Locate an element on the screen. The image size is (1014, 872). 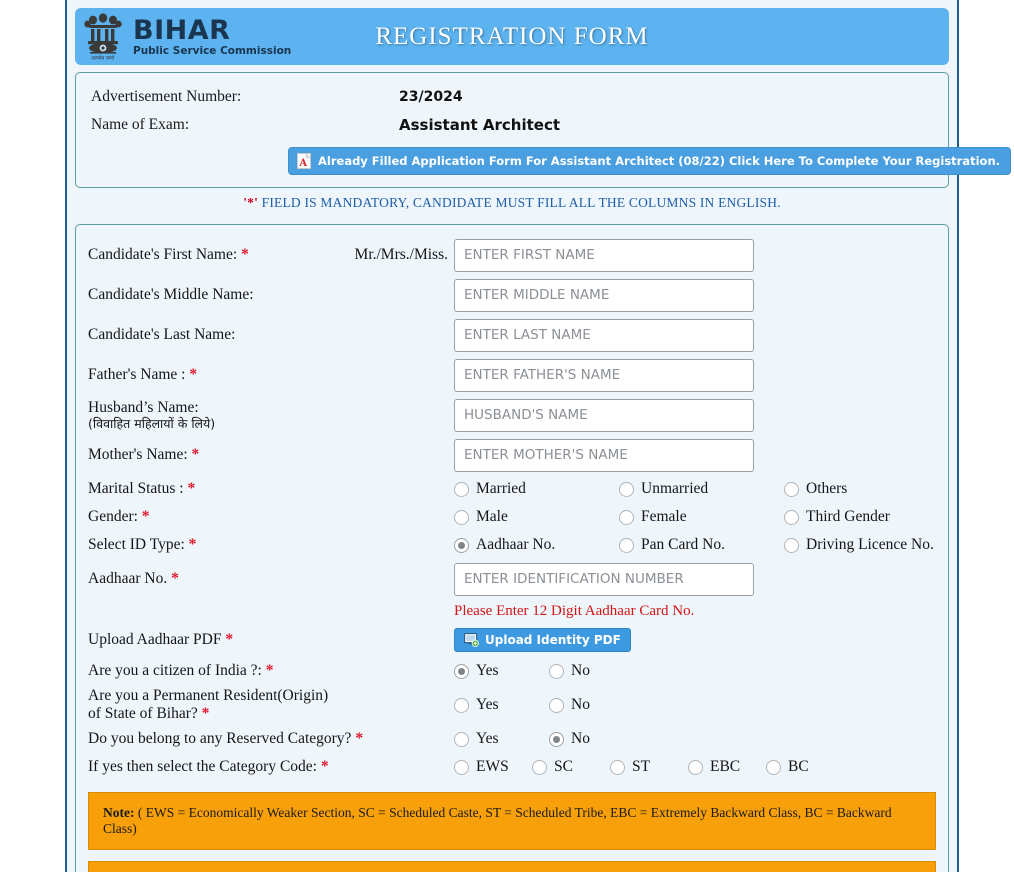
marital-status-unmarried-label: Unmarried is located at coordinates (675, 488).